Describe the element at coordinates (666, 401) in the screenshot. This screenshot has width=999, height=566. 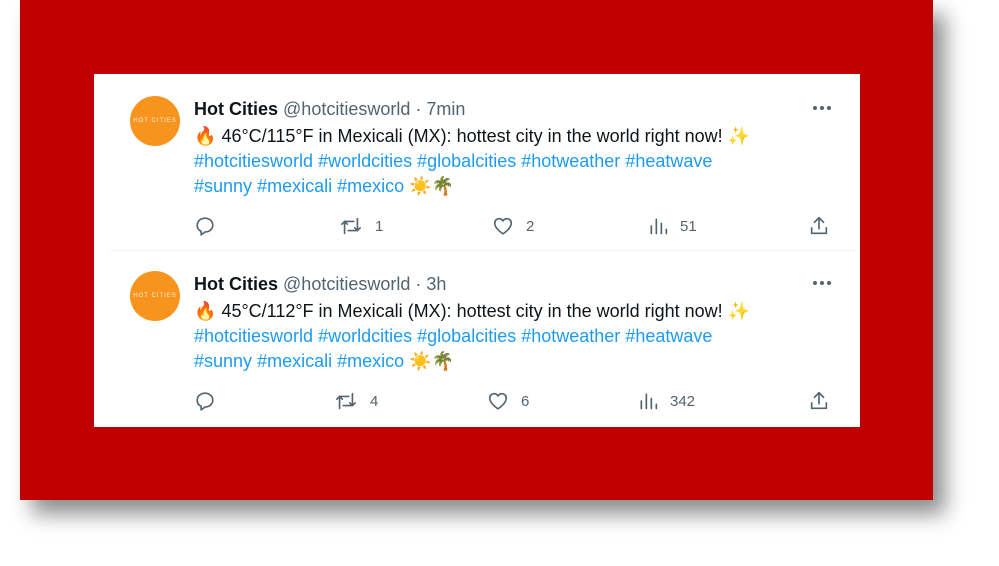
I see `views-button: 342` at that location.